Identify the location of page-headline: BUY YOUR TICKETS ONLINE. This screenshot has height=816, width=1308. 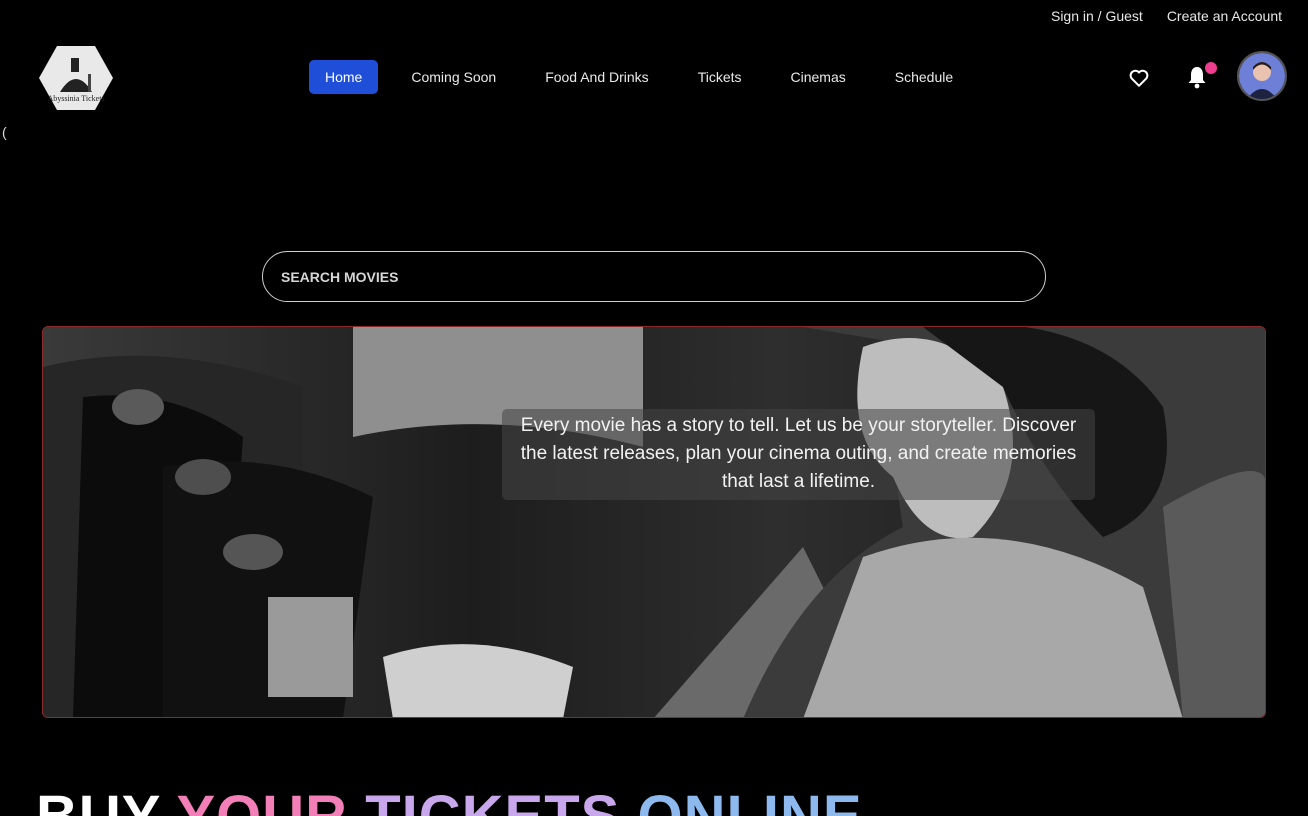
(449, 799).